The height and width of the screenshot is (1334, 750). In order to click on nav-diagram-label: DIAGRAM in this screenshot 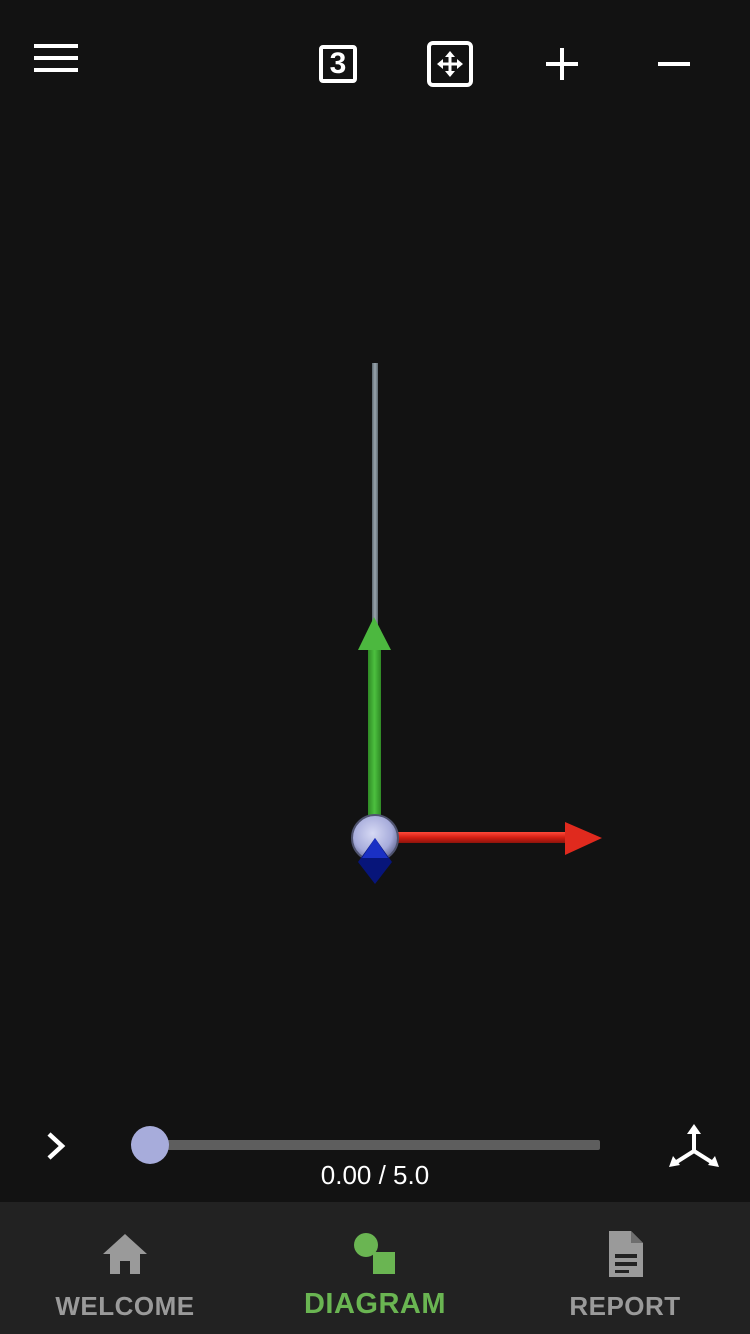, I will do `click(375, 1304)`.